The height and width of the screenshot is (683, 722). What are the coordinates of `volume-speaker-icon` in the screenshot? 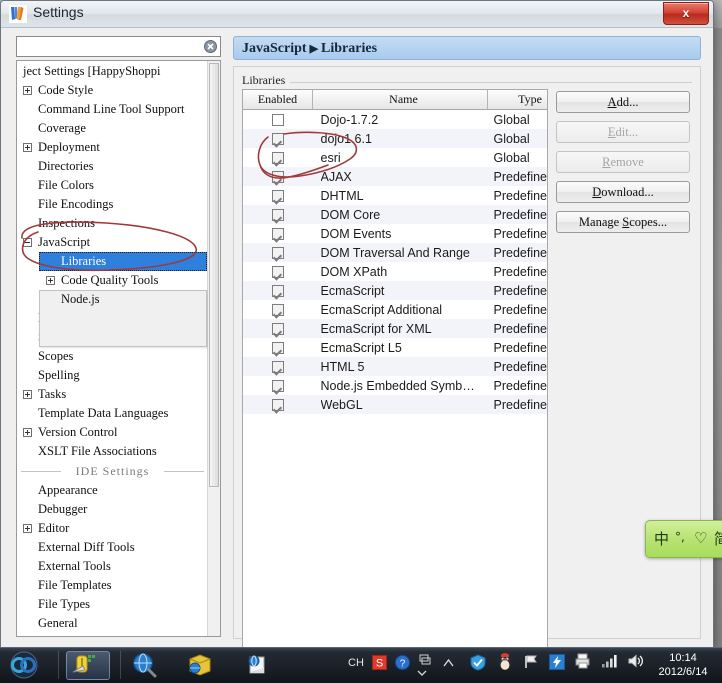 It's located at (636, 662).